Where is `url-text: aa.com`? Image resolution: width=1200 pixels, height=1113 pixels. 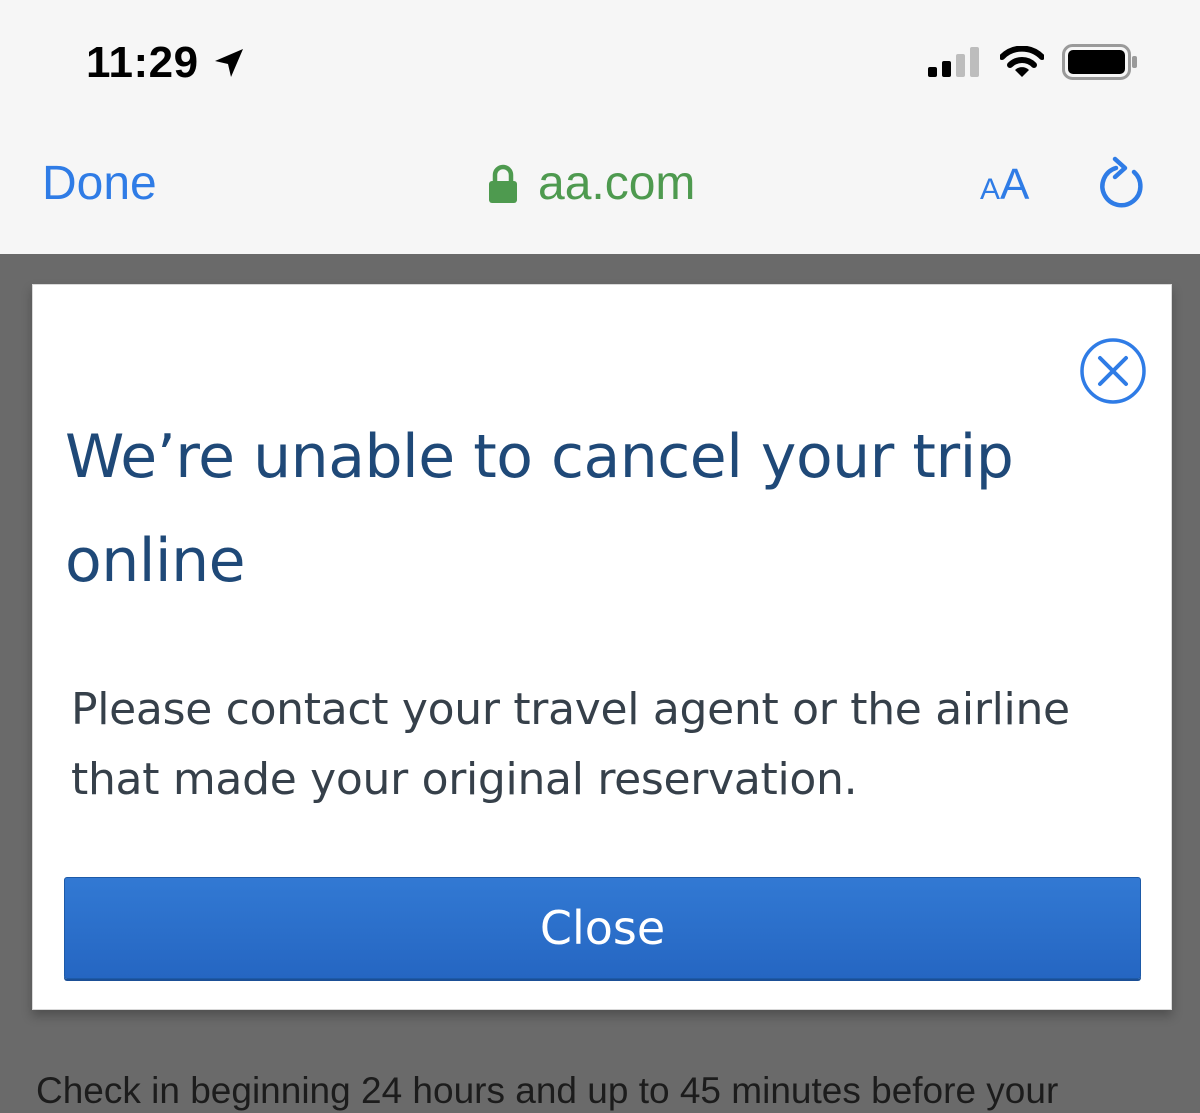
url-text: aa.com is located at coordinates (617, 183).